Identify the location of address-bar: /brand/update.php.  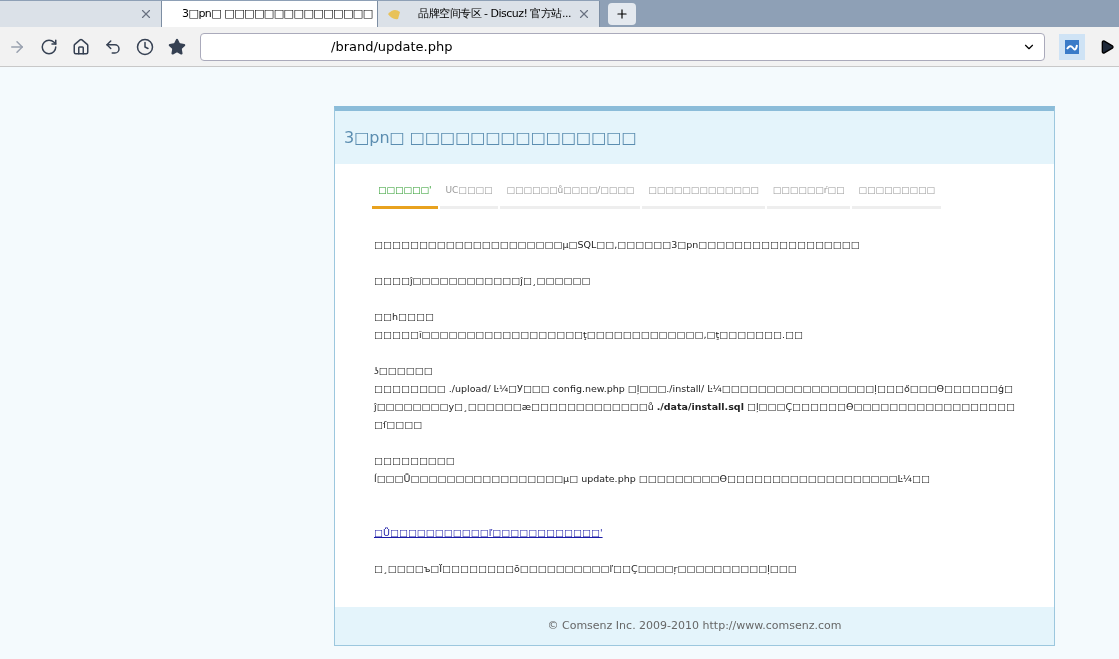
(622, 46).